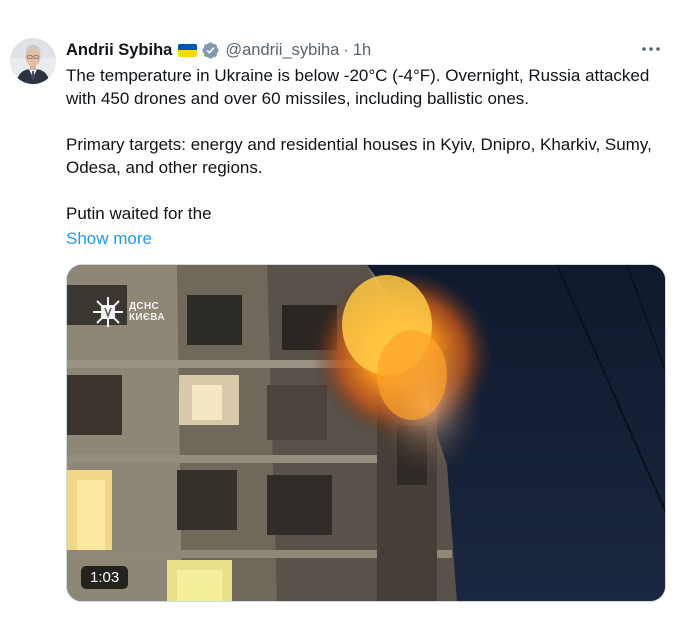 This screenshot has height=618, width=674. I want to click on dsns-emblem-icon, so click(108, 312).